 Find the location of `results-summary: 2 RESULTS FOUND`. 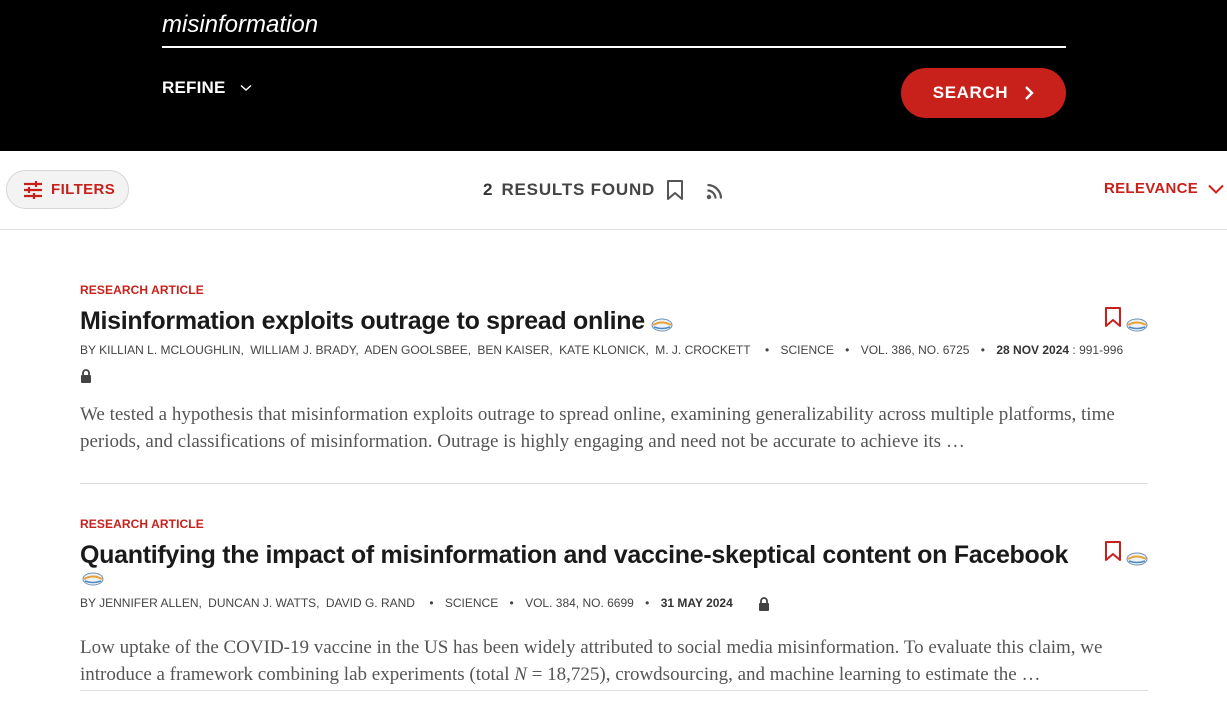

results-summary: 2 RESULTS FOUND is located at coordinates (569, 190).